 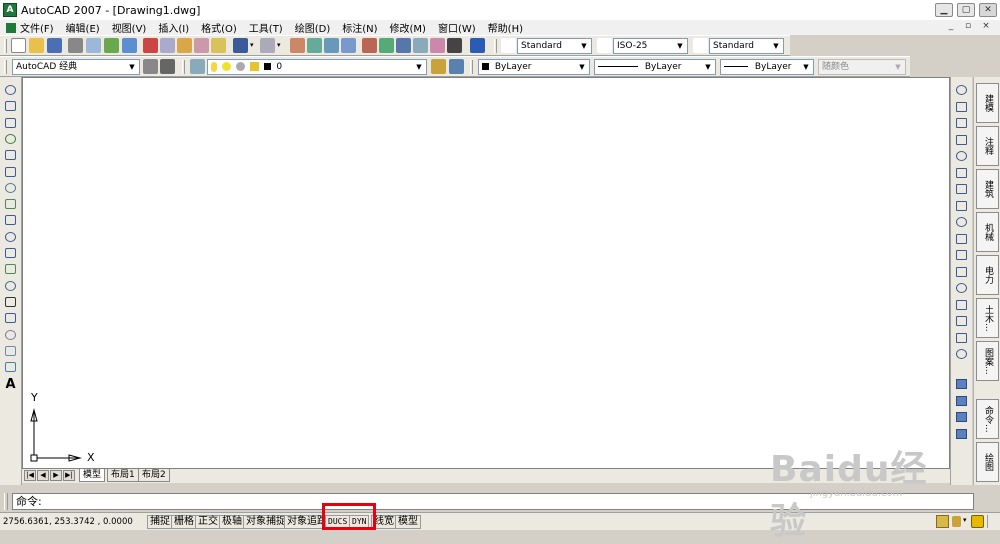 I want to click on document-icon, so click(x=11, y=27).